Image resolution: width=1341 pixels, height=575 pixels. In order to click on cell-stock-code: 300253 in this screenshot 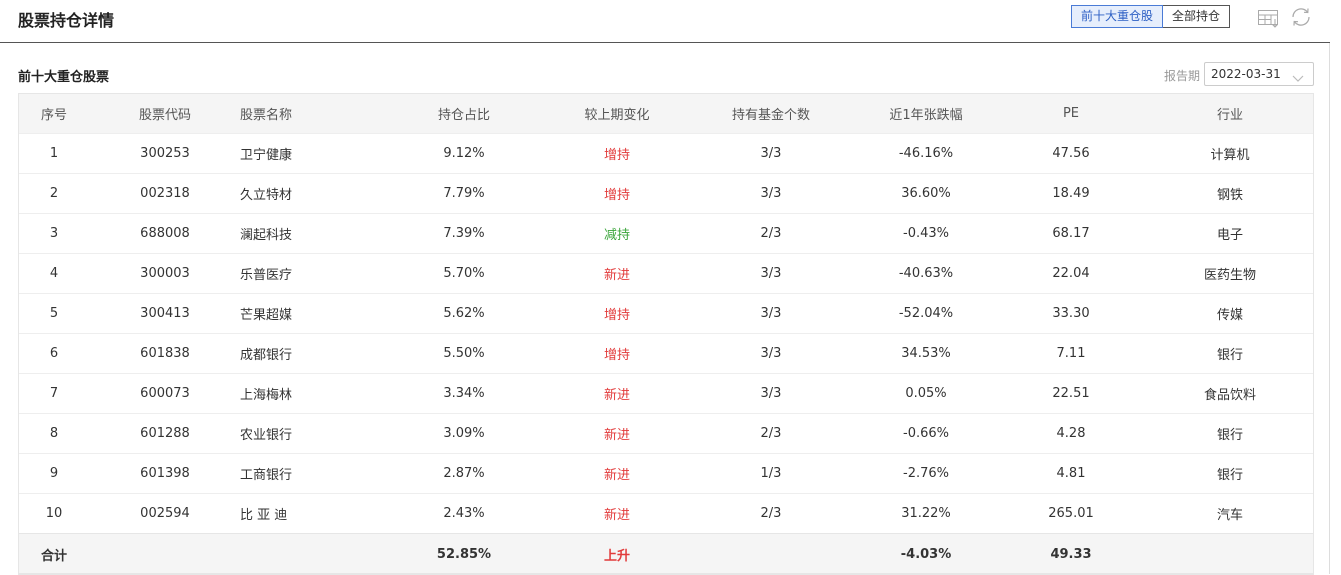, I will do `click(165, 153)`.